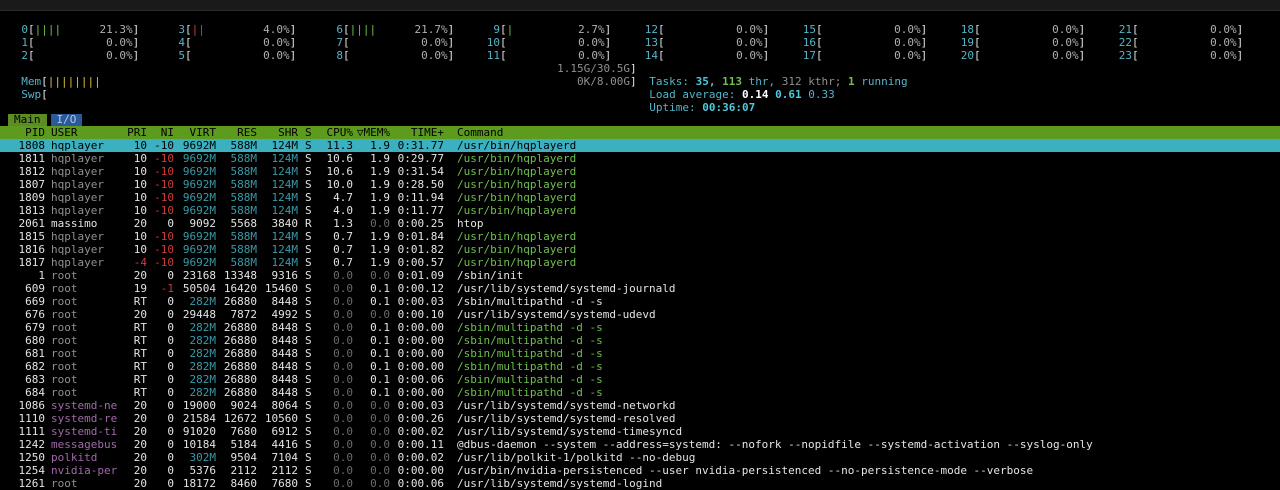 The image size is (1280, 490). I want to click on cell-pid: 680, so click(35, 340).